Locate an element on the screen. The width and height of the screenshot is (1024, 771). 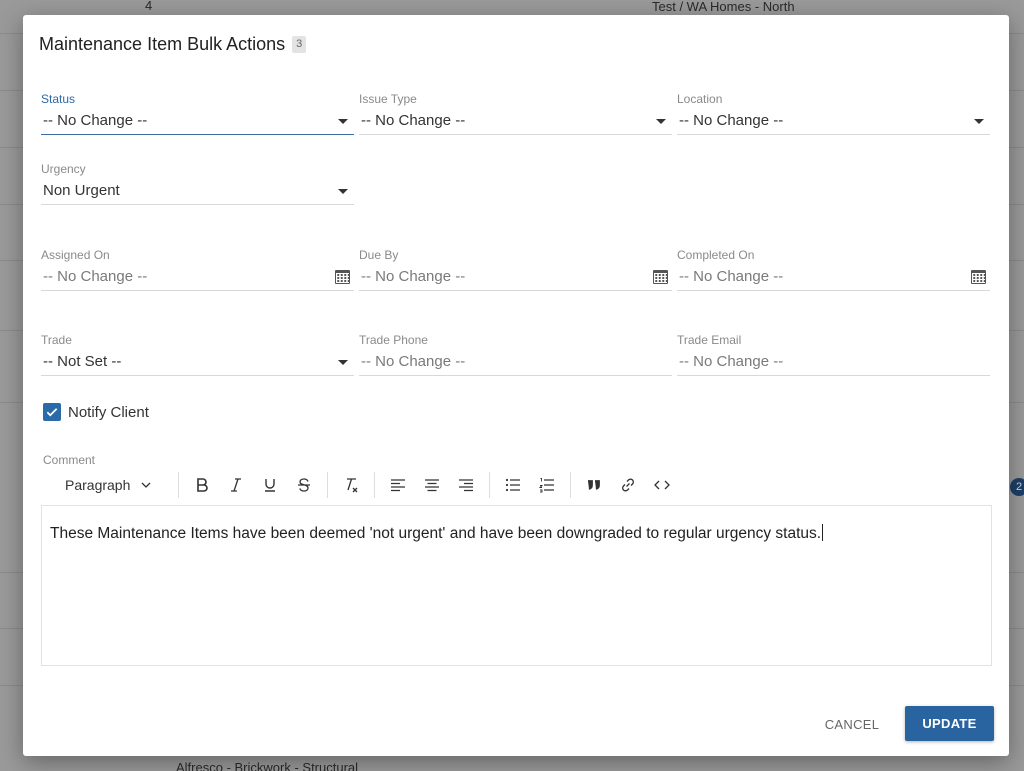
align-right-icon is located at coordinates (466, 485).